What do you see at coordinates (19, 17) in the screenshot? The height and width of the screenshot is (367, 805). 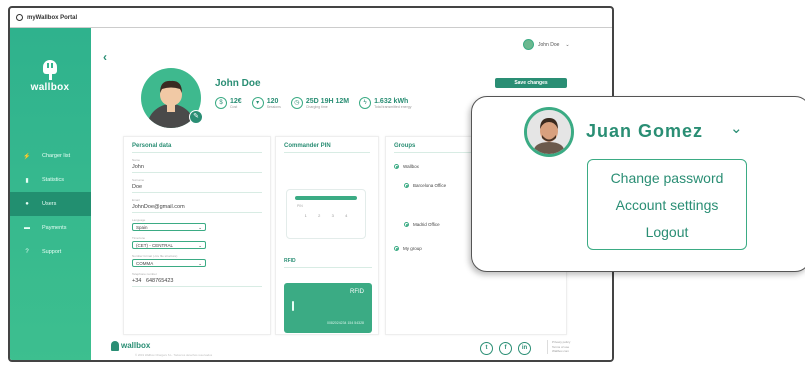 I see `app-logo-icon` at bounding box center [19, 17].